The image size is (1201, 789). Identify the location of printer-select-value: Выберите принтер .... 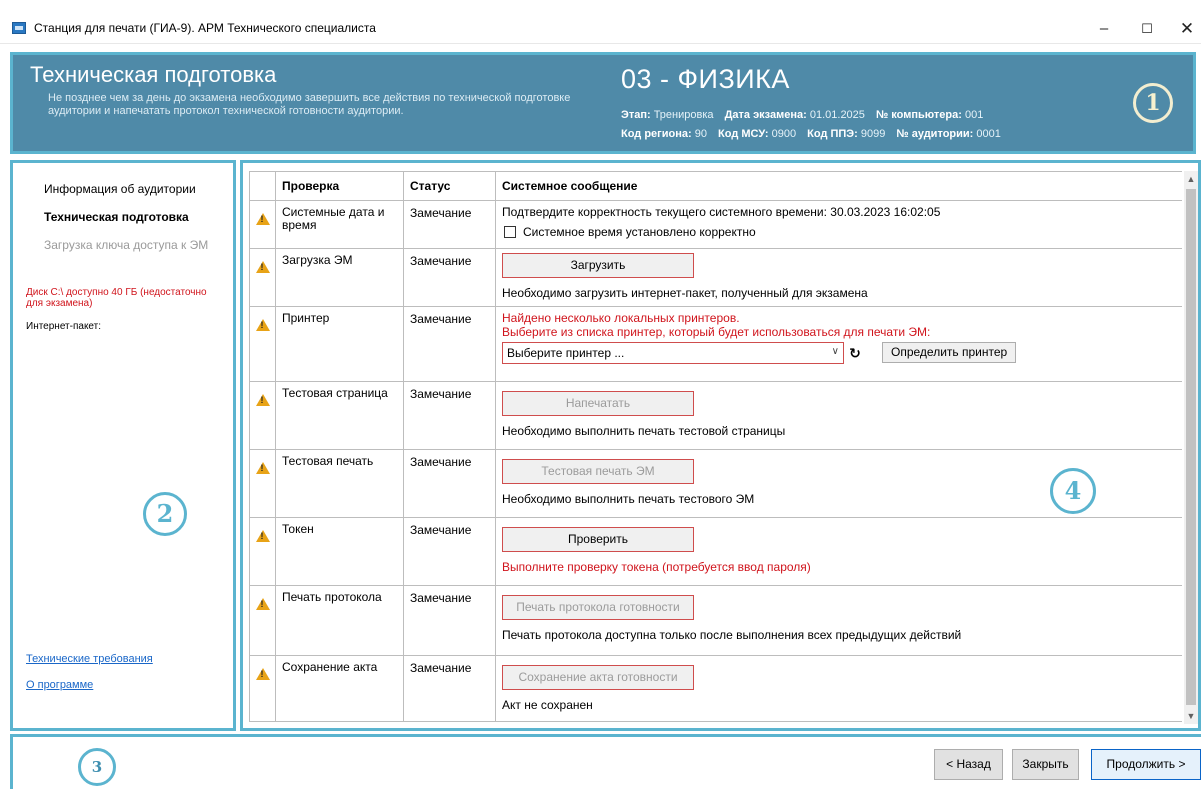
(565, 353).